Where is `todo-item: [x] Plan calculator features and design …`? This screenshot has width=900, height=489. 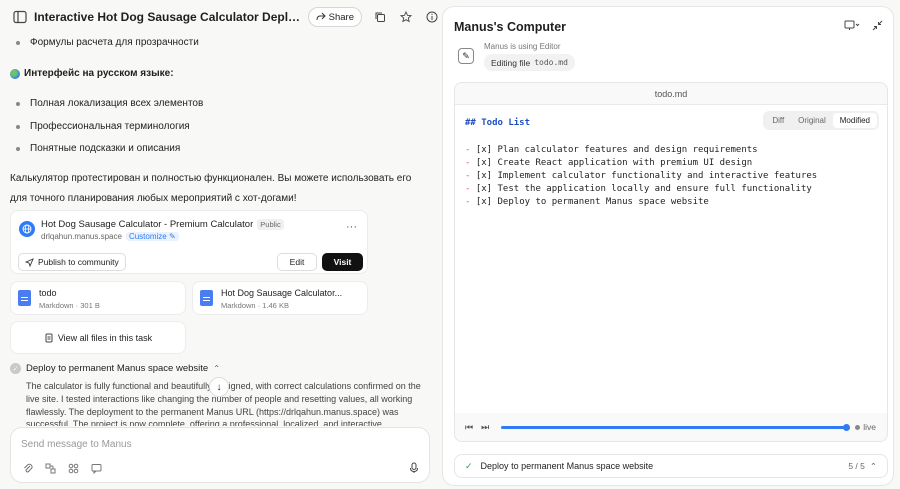
todo-item: [x] Plan calculator features and design … is located at coordinates (616, 150).